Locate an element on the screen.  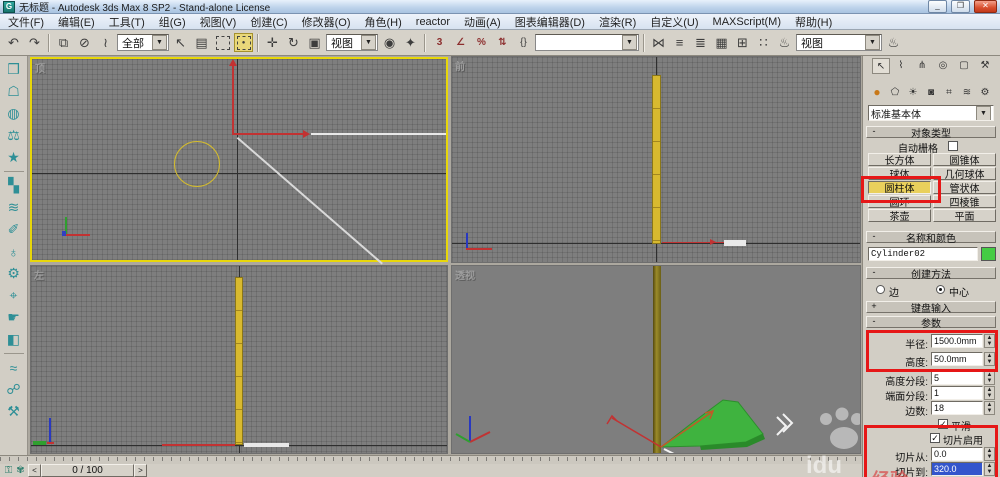
button-cone: 圆锥体 is located at coordinates (964, 160).